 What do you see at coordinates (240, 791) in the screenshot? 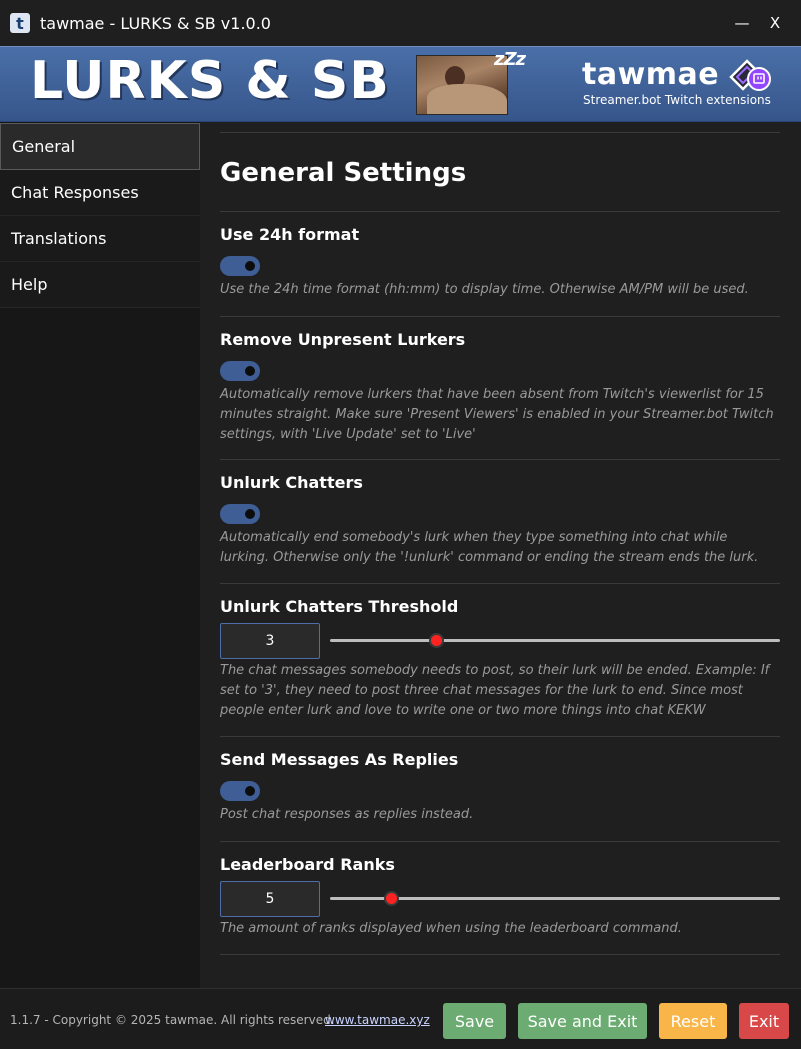
I see `toggle-send-as-replies` at bounding box center [240, 791].